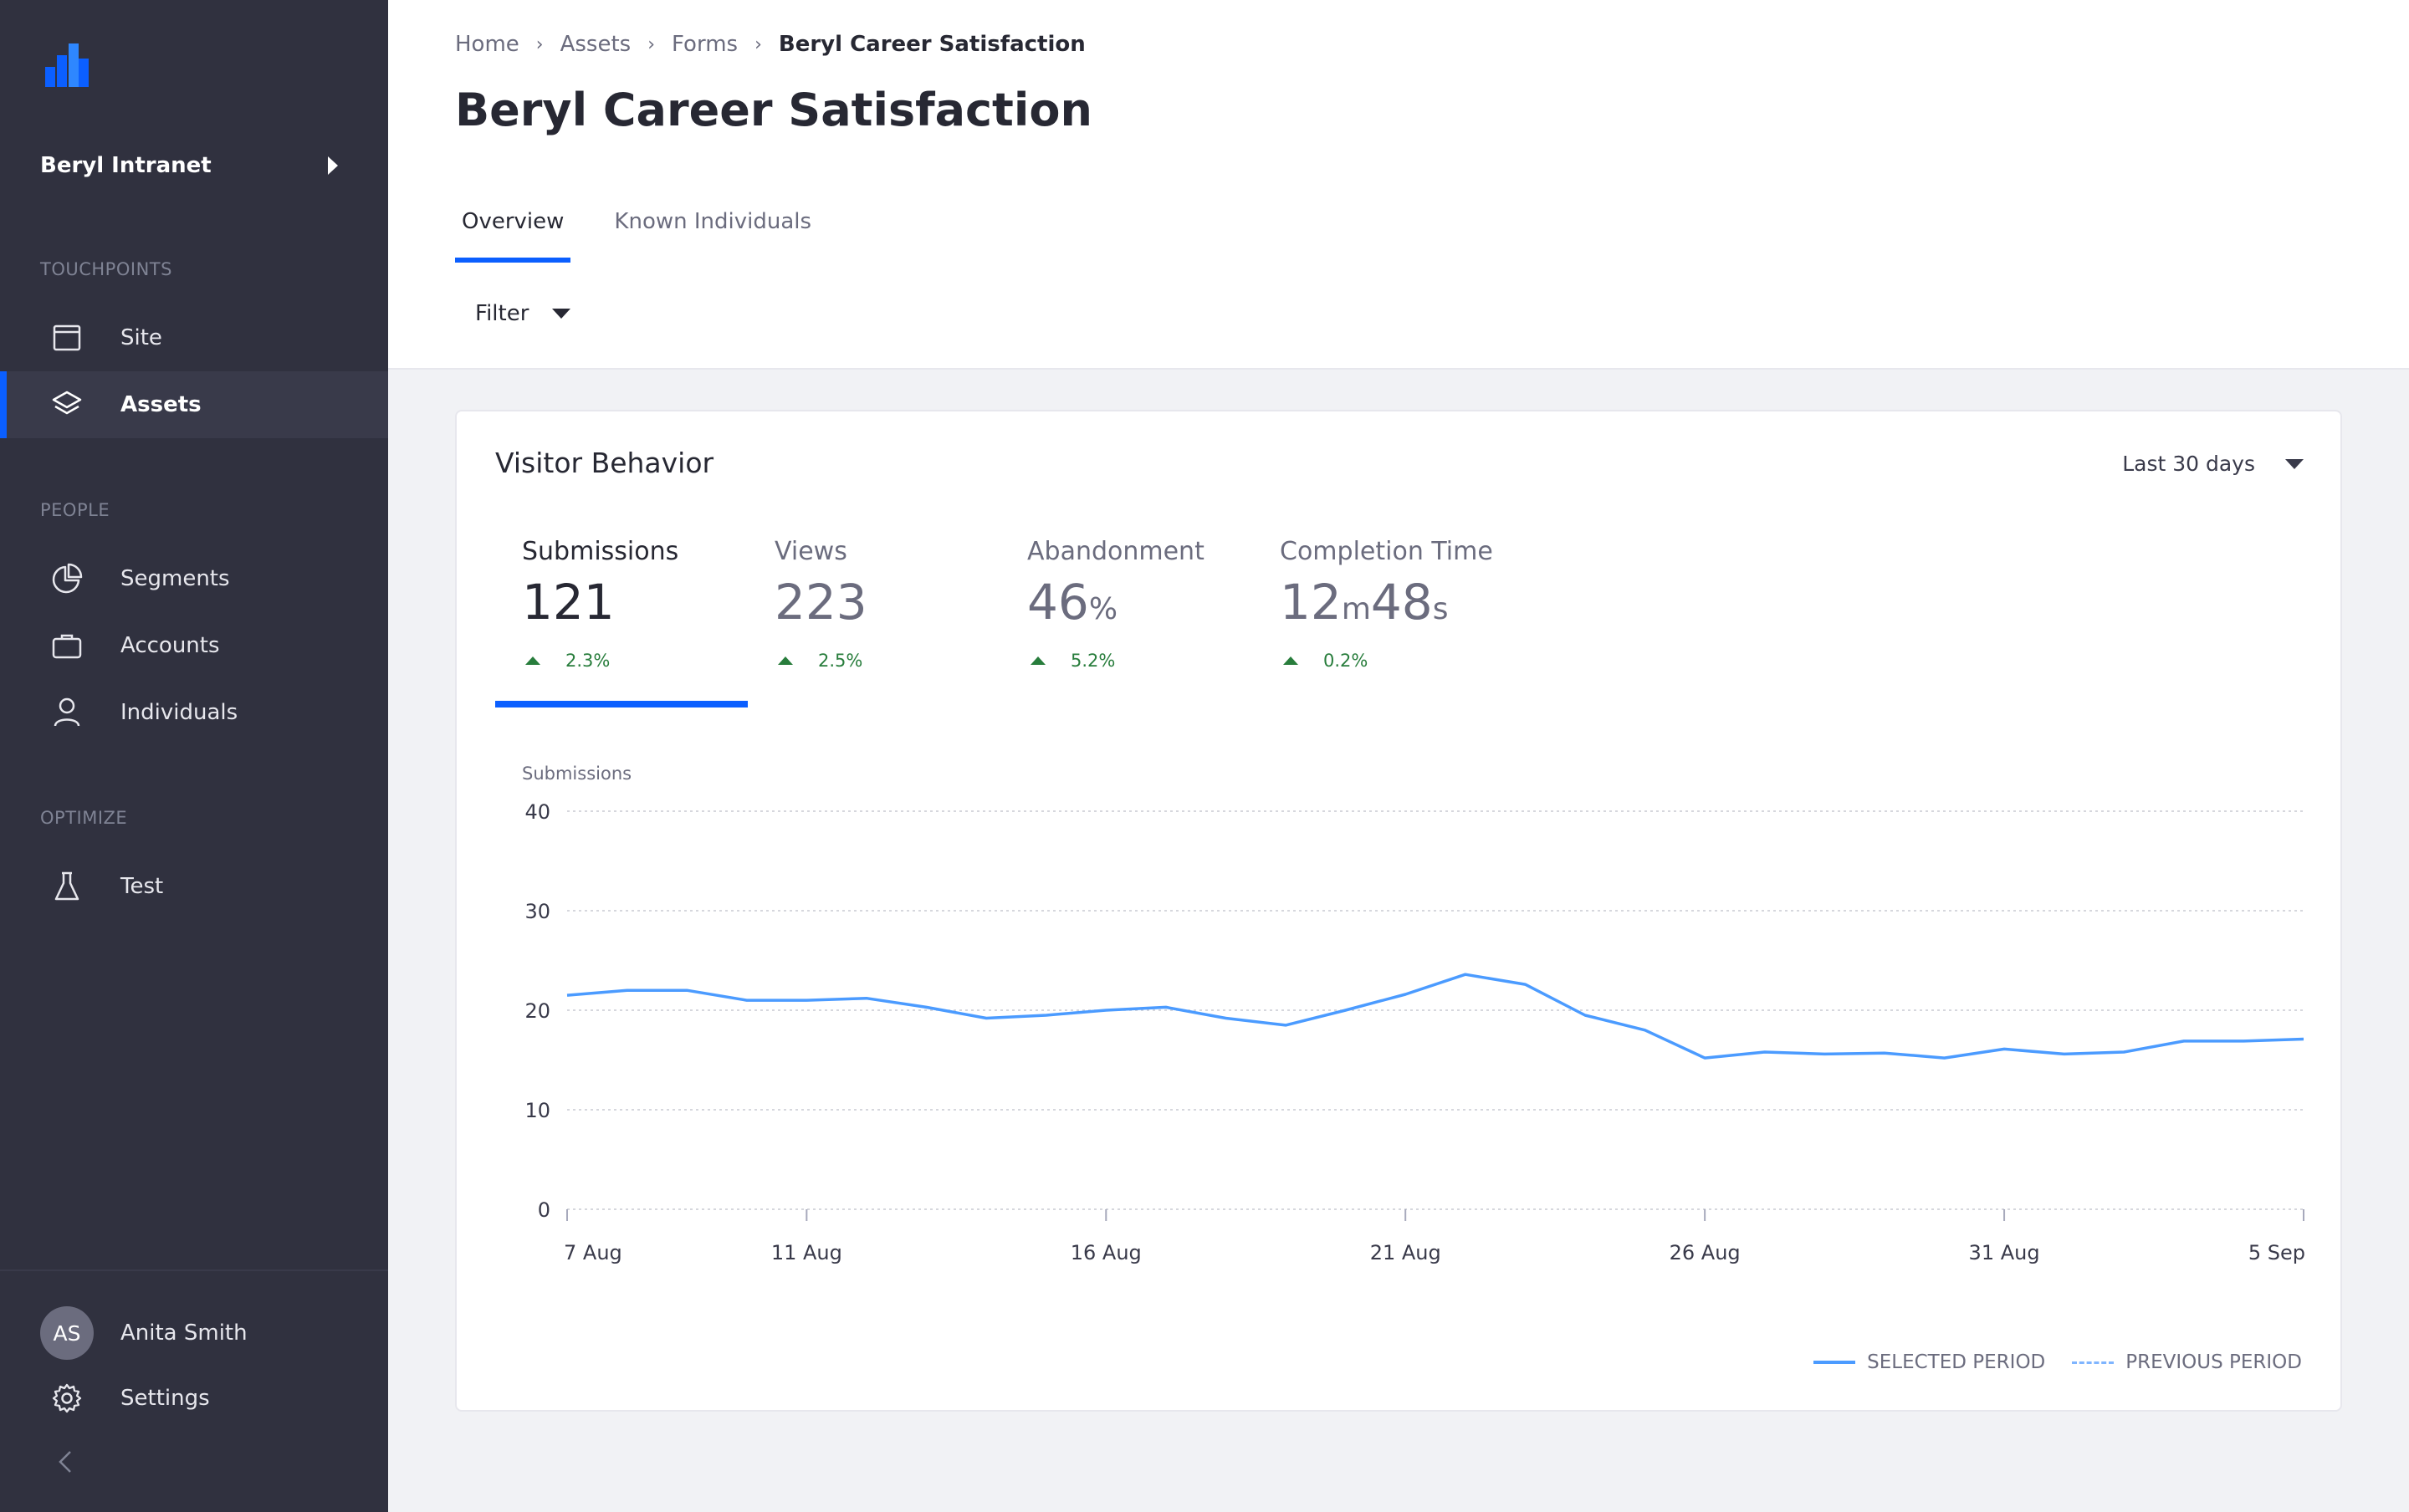  Describe the element at coordinates (773, 110) in the screenshot. I see `page-title: Beryl Career Satisfaction` at that location.